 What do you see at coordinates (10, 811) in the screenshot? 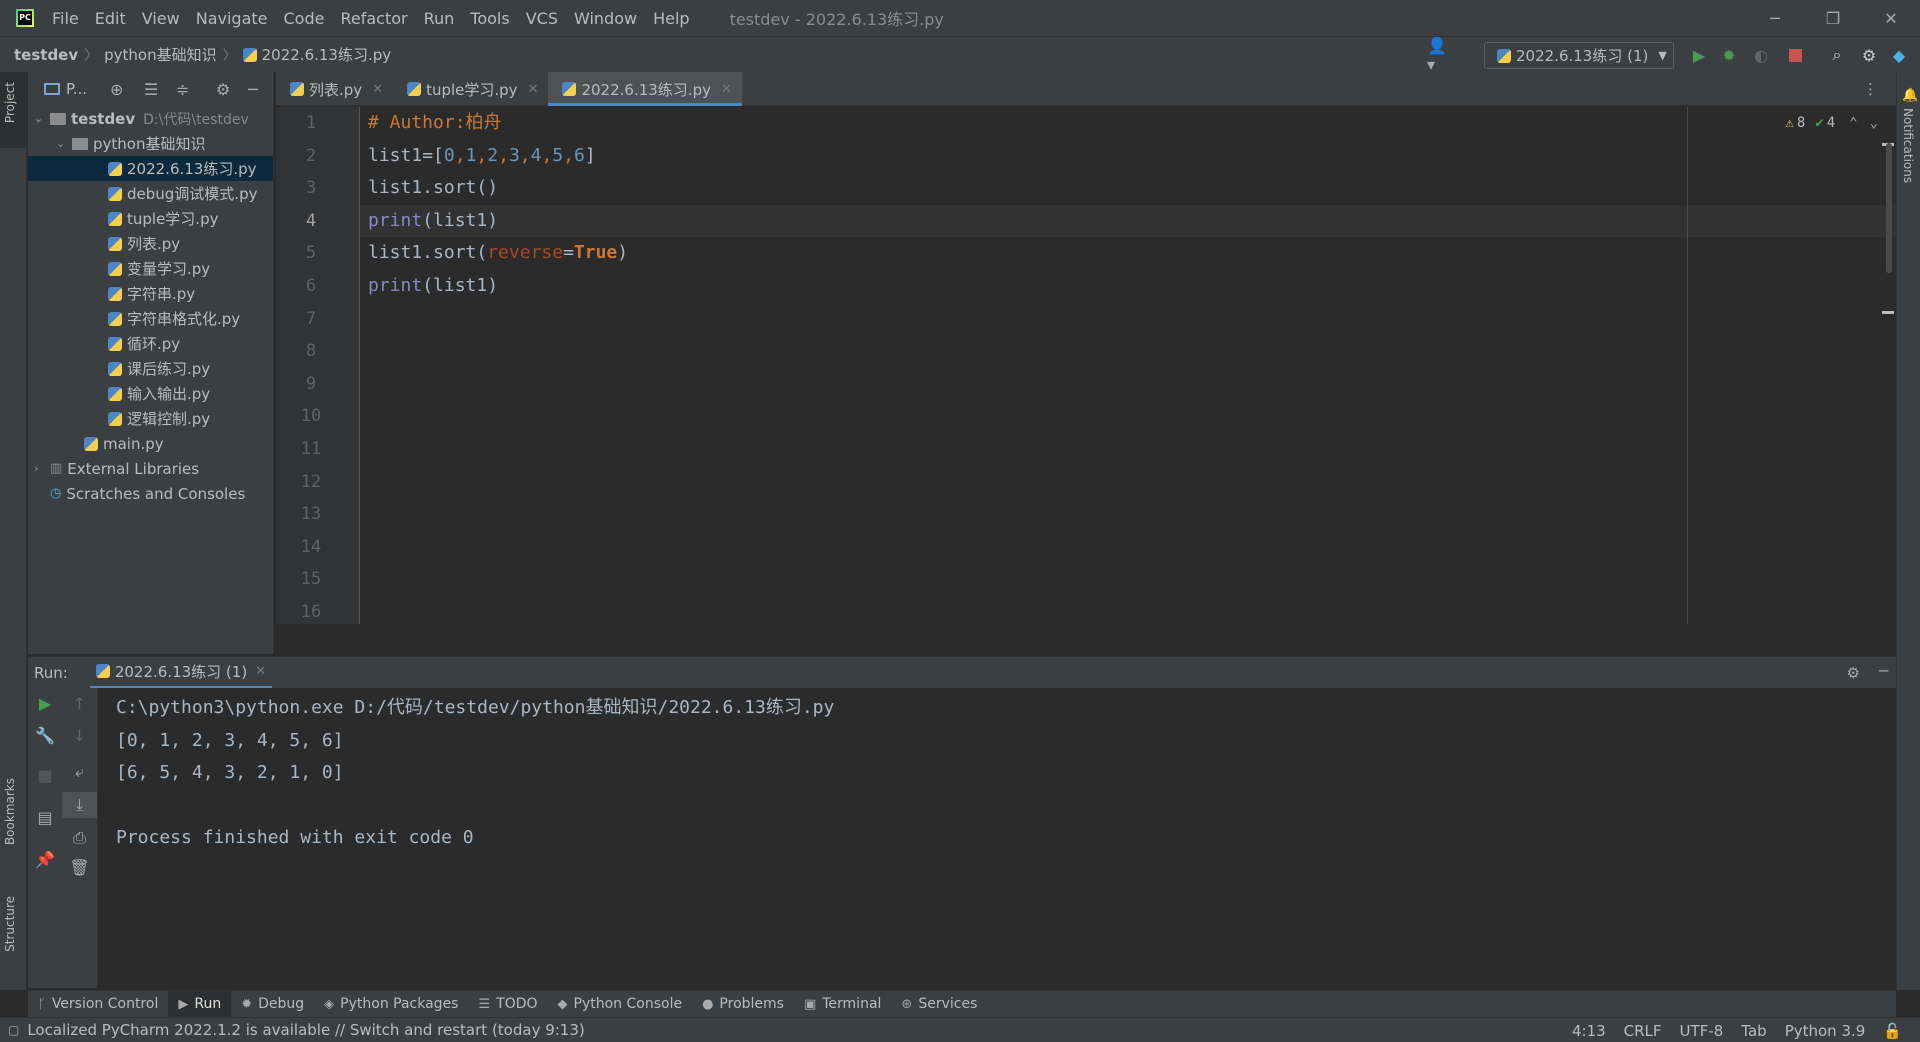
I see `bookmarks-tool-tab: Bookmarks` at bounding box center [10, 811].